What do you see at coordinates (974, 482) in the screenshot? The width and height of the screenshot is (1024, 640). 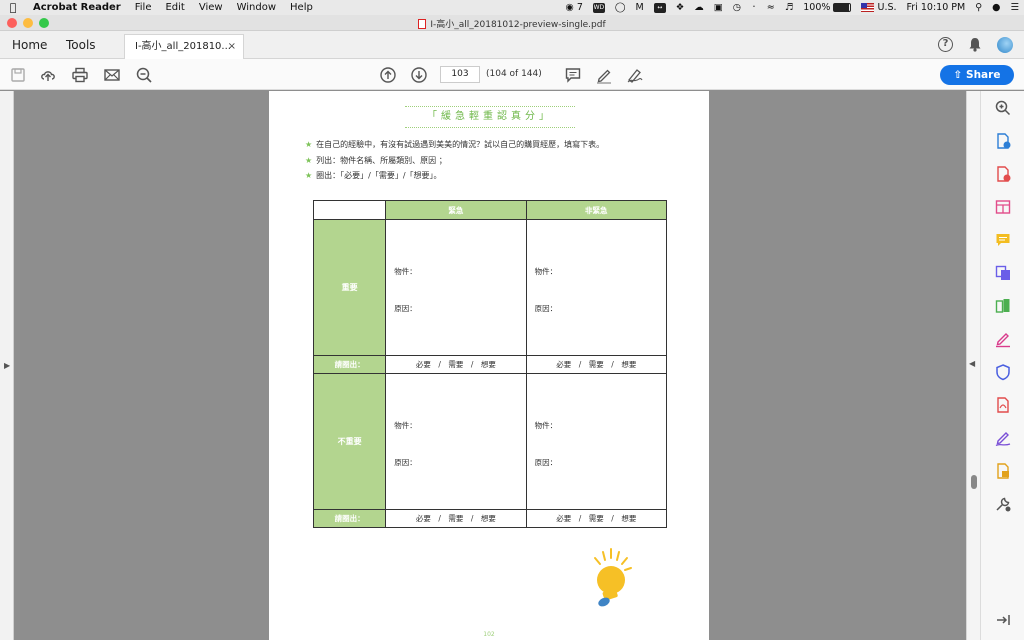 I see `scrollbar-thumb` at bounding box center [974, 482].